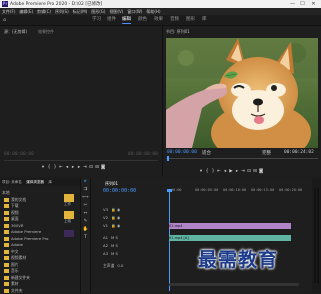 The width and height of the screenshot is (321, 294). I want to click on workspace-libraries: 库, so click(204, 20).